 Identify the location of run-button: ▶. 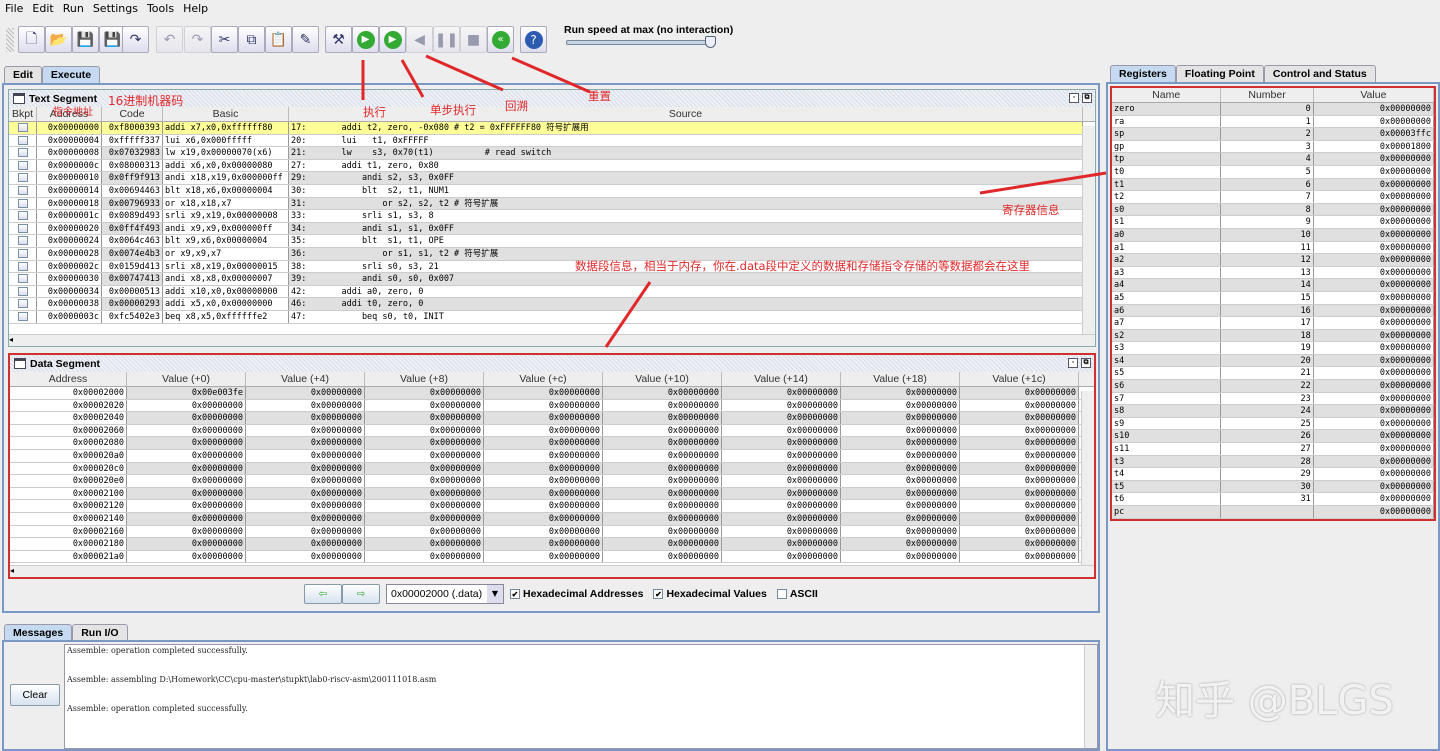
(365, 39).